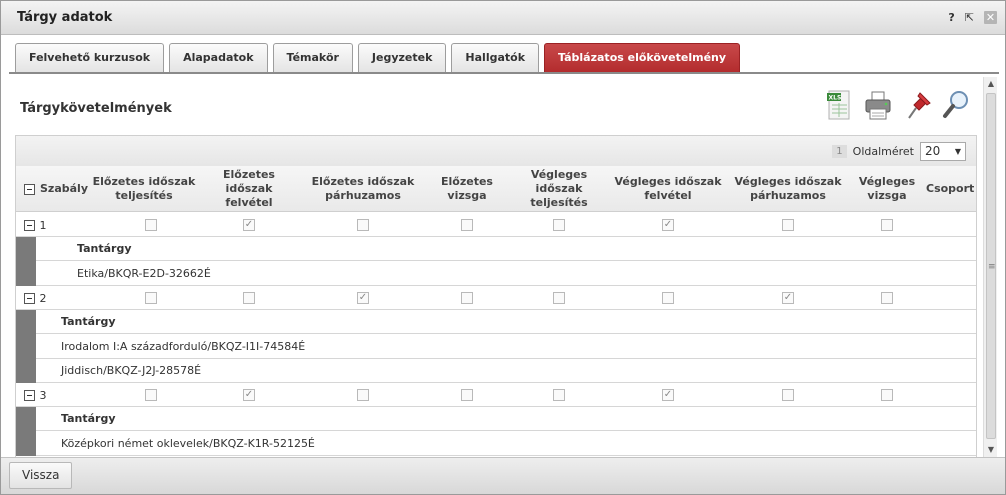 This screenshot has height=495, width=1006. Describe the element at coordinates (883, 151) in the screenshot. I see `page-size-label: Oldalméret` at that location.